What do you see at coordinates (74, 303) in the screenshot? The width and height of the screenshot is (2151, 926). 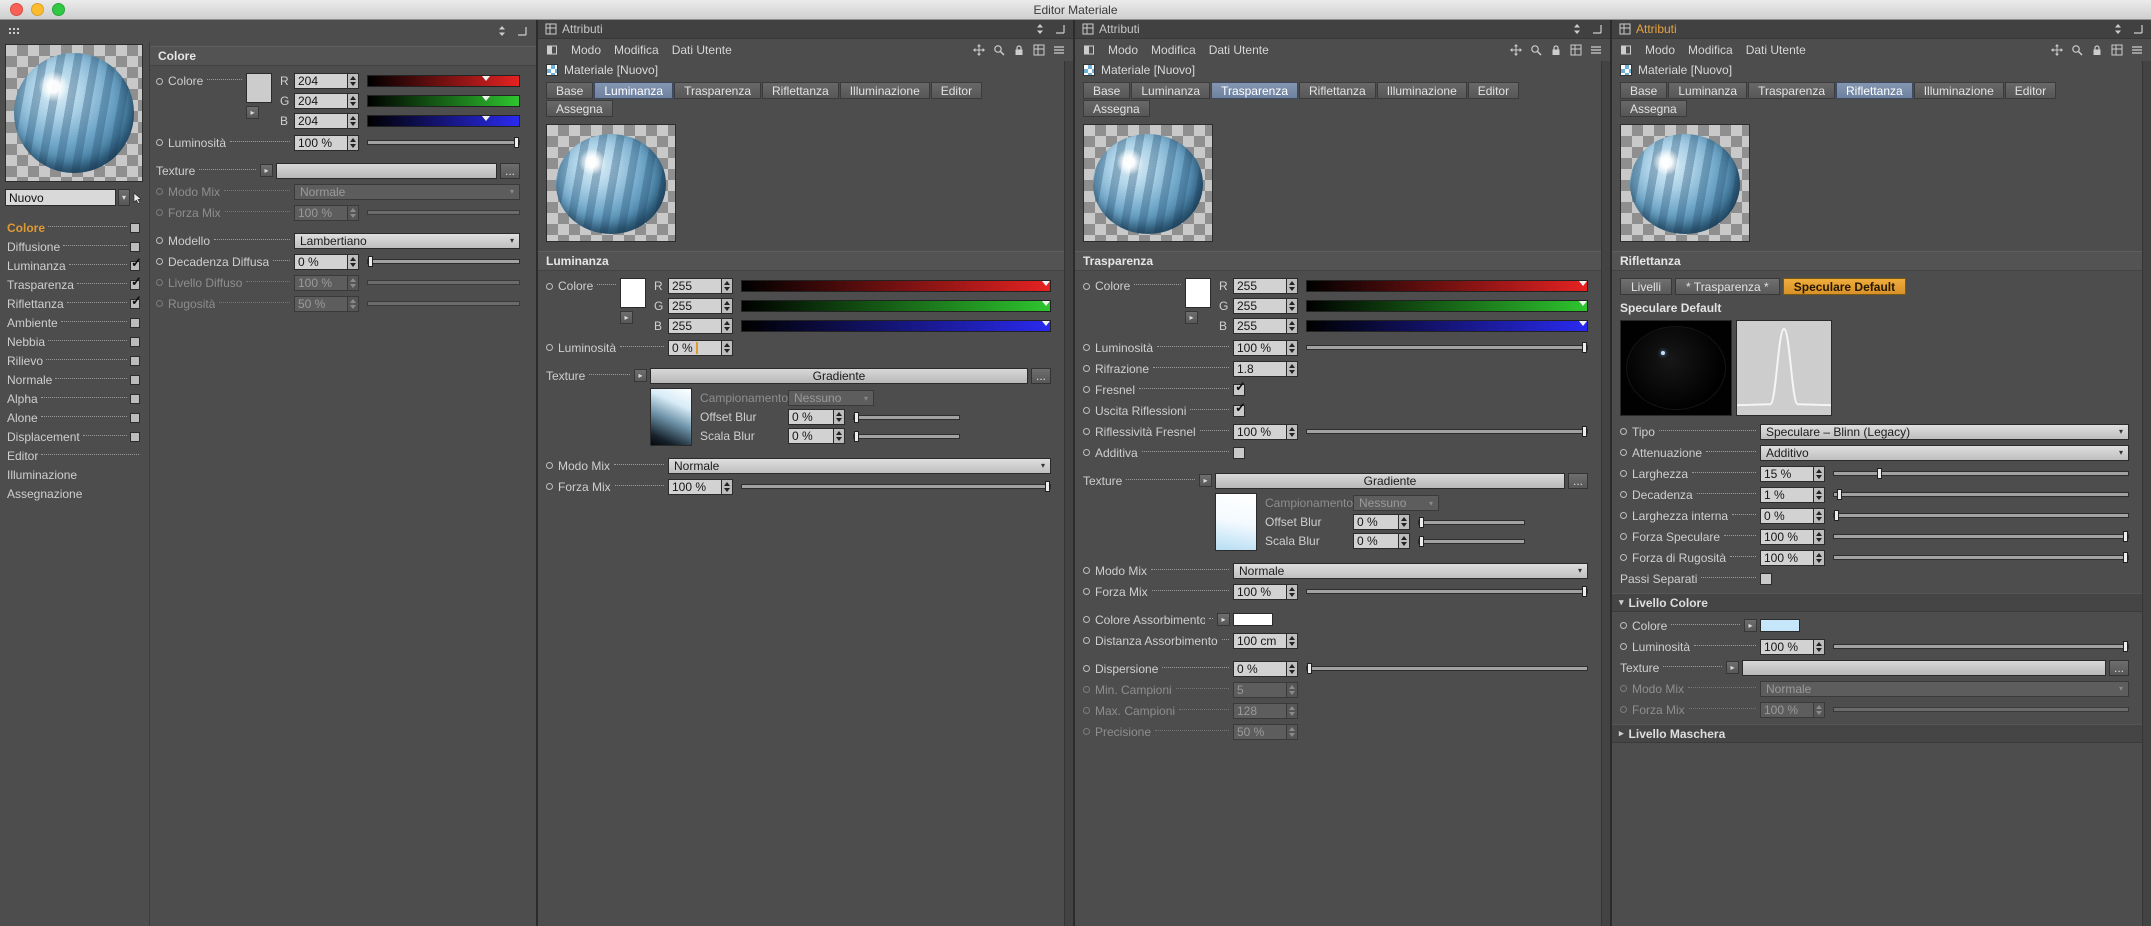 I see `channel-item-riflettanza: Riflettanza ✓` at bounding box center [74, 303].